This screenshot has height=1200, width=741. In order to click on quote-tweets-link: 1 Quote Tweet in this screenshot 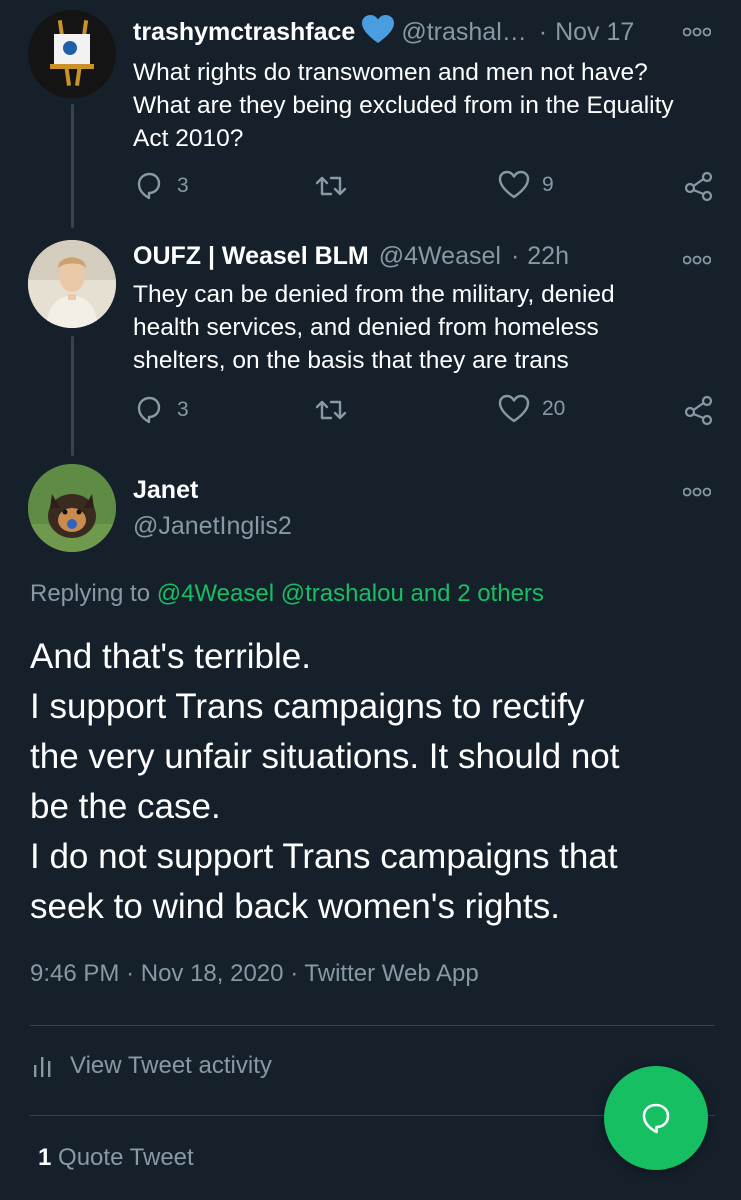, I will do `click(116, 1158)`.